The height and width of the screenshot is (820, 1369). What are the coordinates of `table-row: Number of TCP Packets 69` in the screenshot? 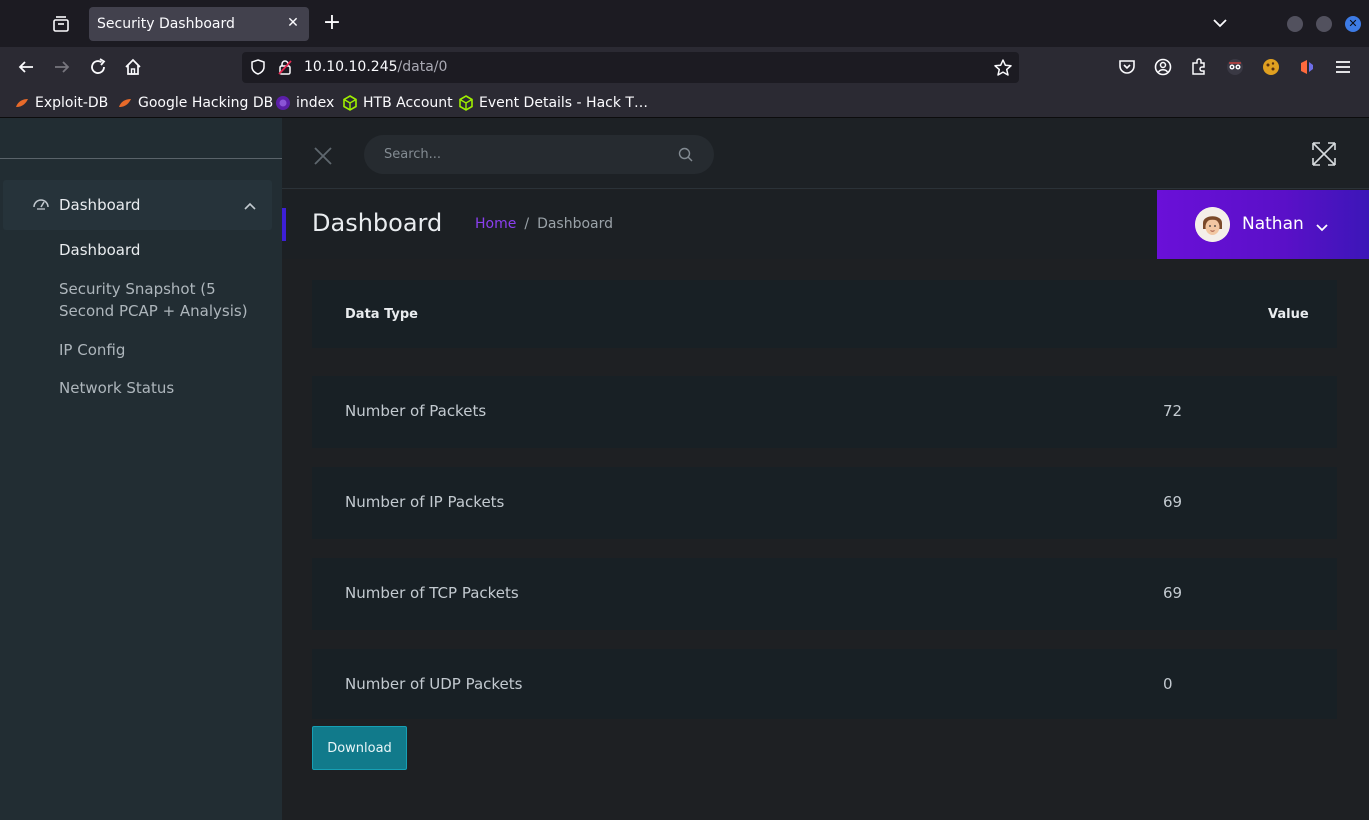 It's located at (824, 594).